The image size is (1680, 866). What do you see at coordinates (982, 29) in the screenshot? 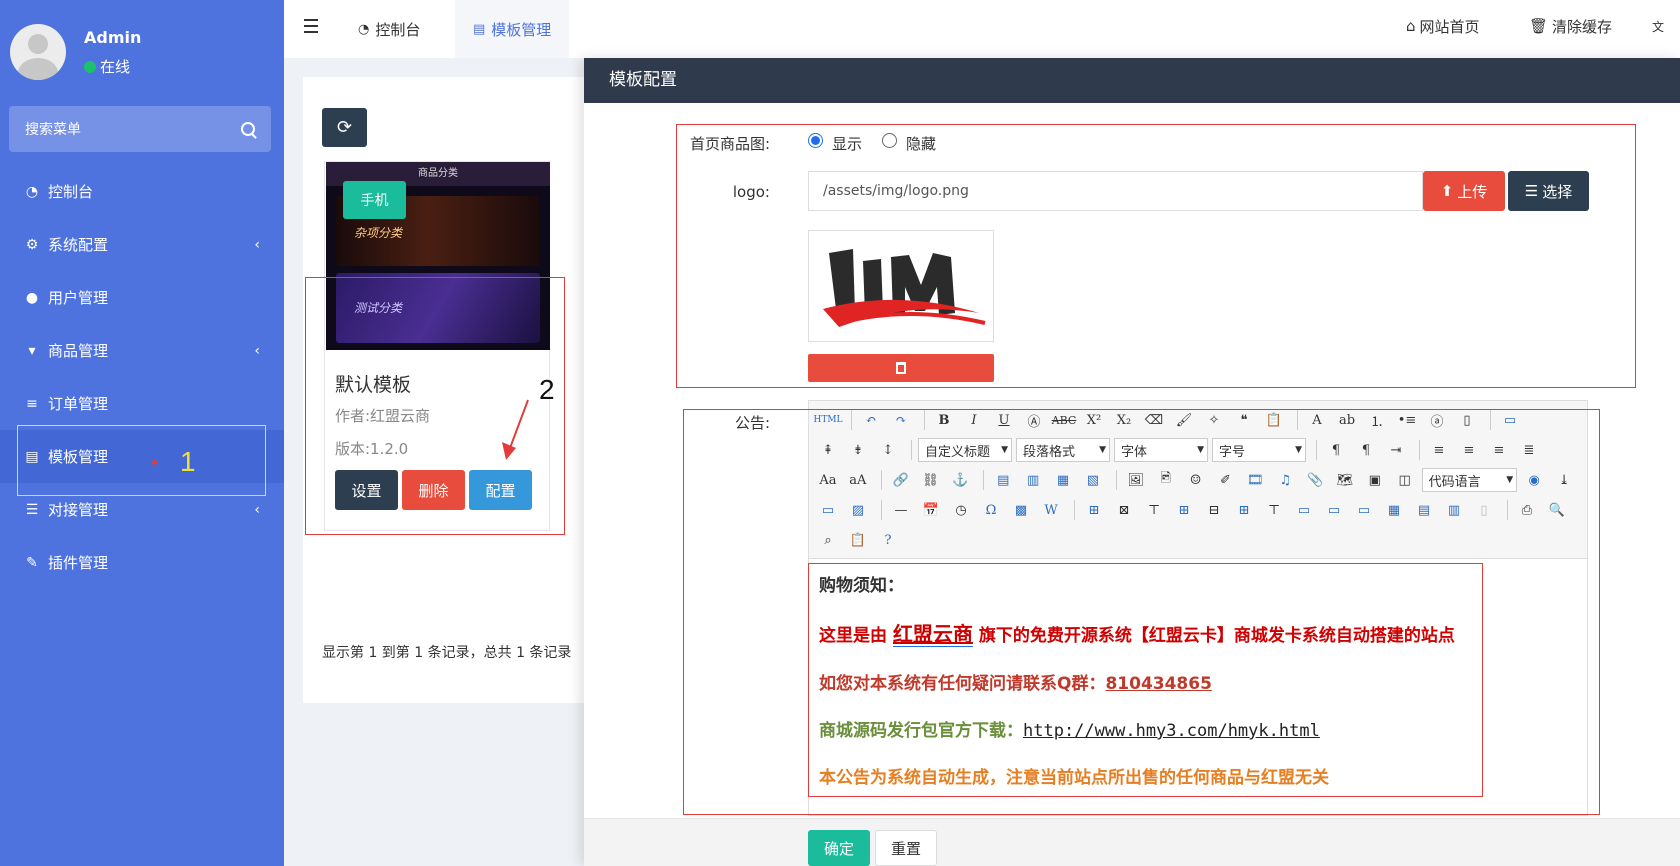
I see `top-navbar: ◔ 控制台 ▤ 模板管理 ⌂ 网站首页 🗑 清除缓存 文` at bounding box center [982, 29].